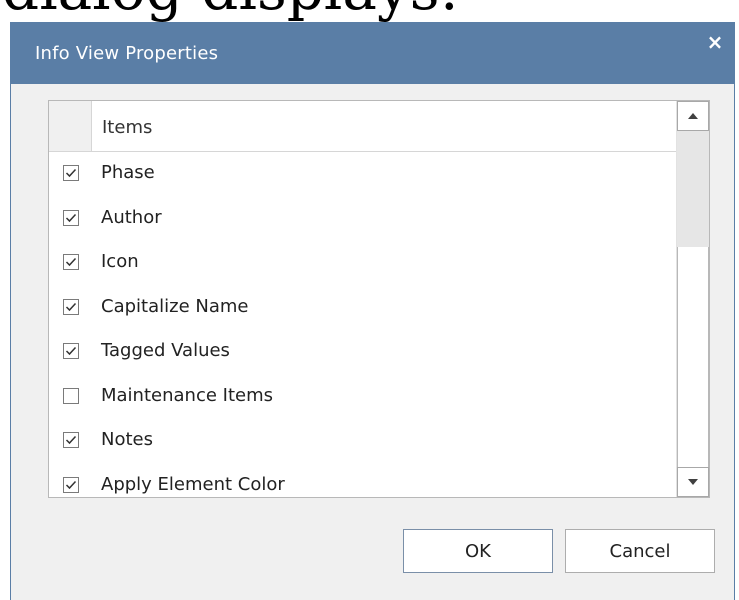 Image resolution: width=739 pixels, height=600 pixels. Describe the element at coordinates (165, 350) in the screenshot. I see `item-label: Tagged Values` at that location.